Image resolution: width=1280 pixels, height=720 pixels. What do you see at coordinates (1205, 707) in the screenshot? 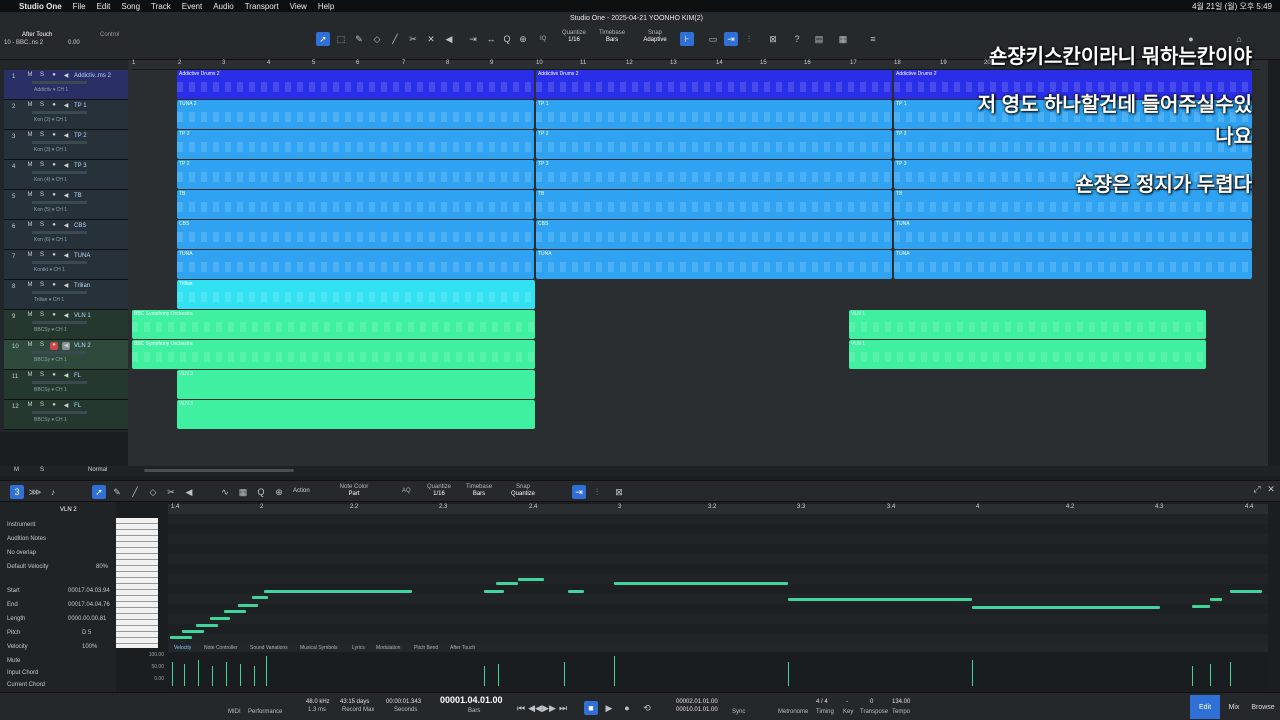
I see `edit-button: Edit` at bounding box center [1205, 707].